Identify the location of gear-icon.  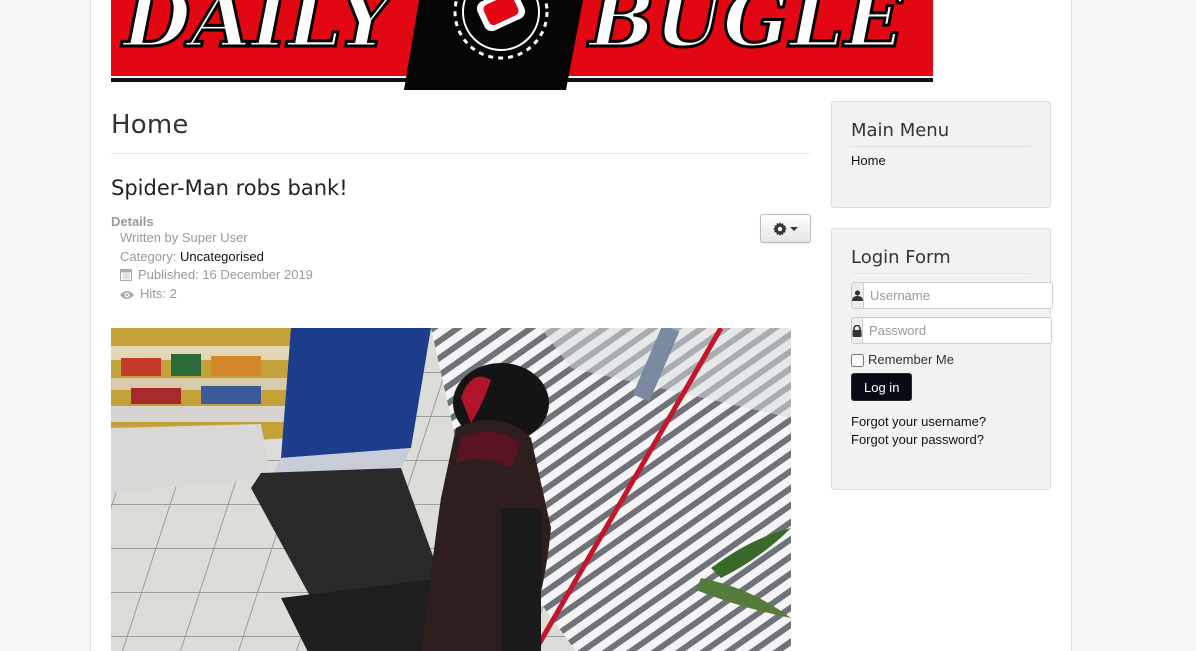
(780, 228).